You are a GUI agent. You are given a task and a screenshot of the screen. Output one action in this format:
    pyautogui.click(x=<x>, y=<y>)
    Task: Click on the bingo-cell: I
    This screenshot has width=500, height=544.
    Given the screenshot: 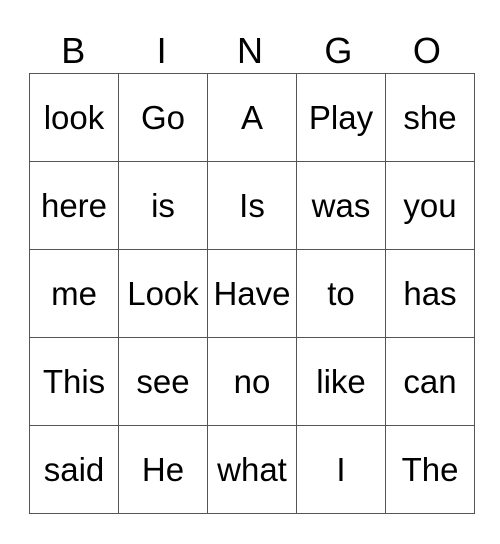 What is the action you would take?
    pyautogui.click(x=341, y=469)
    